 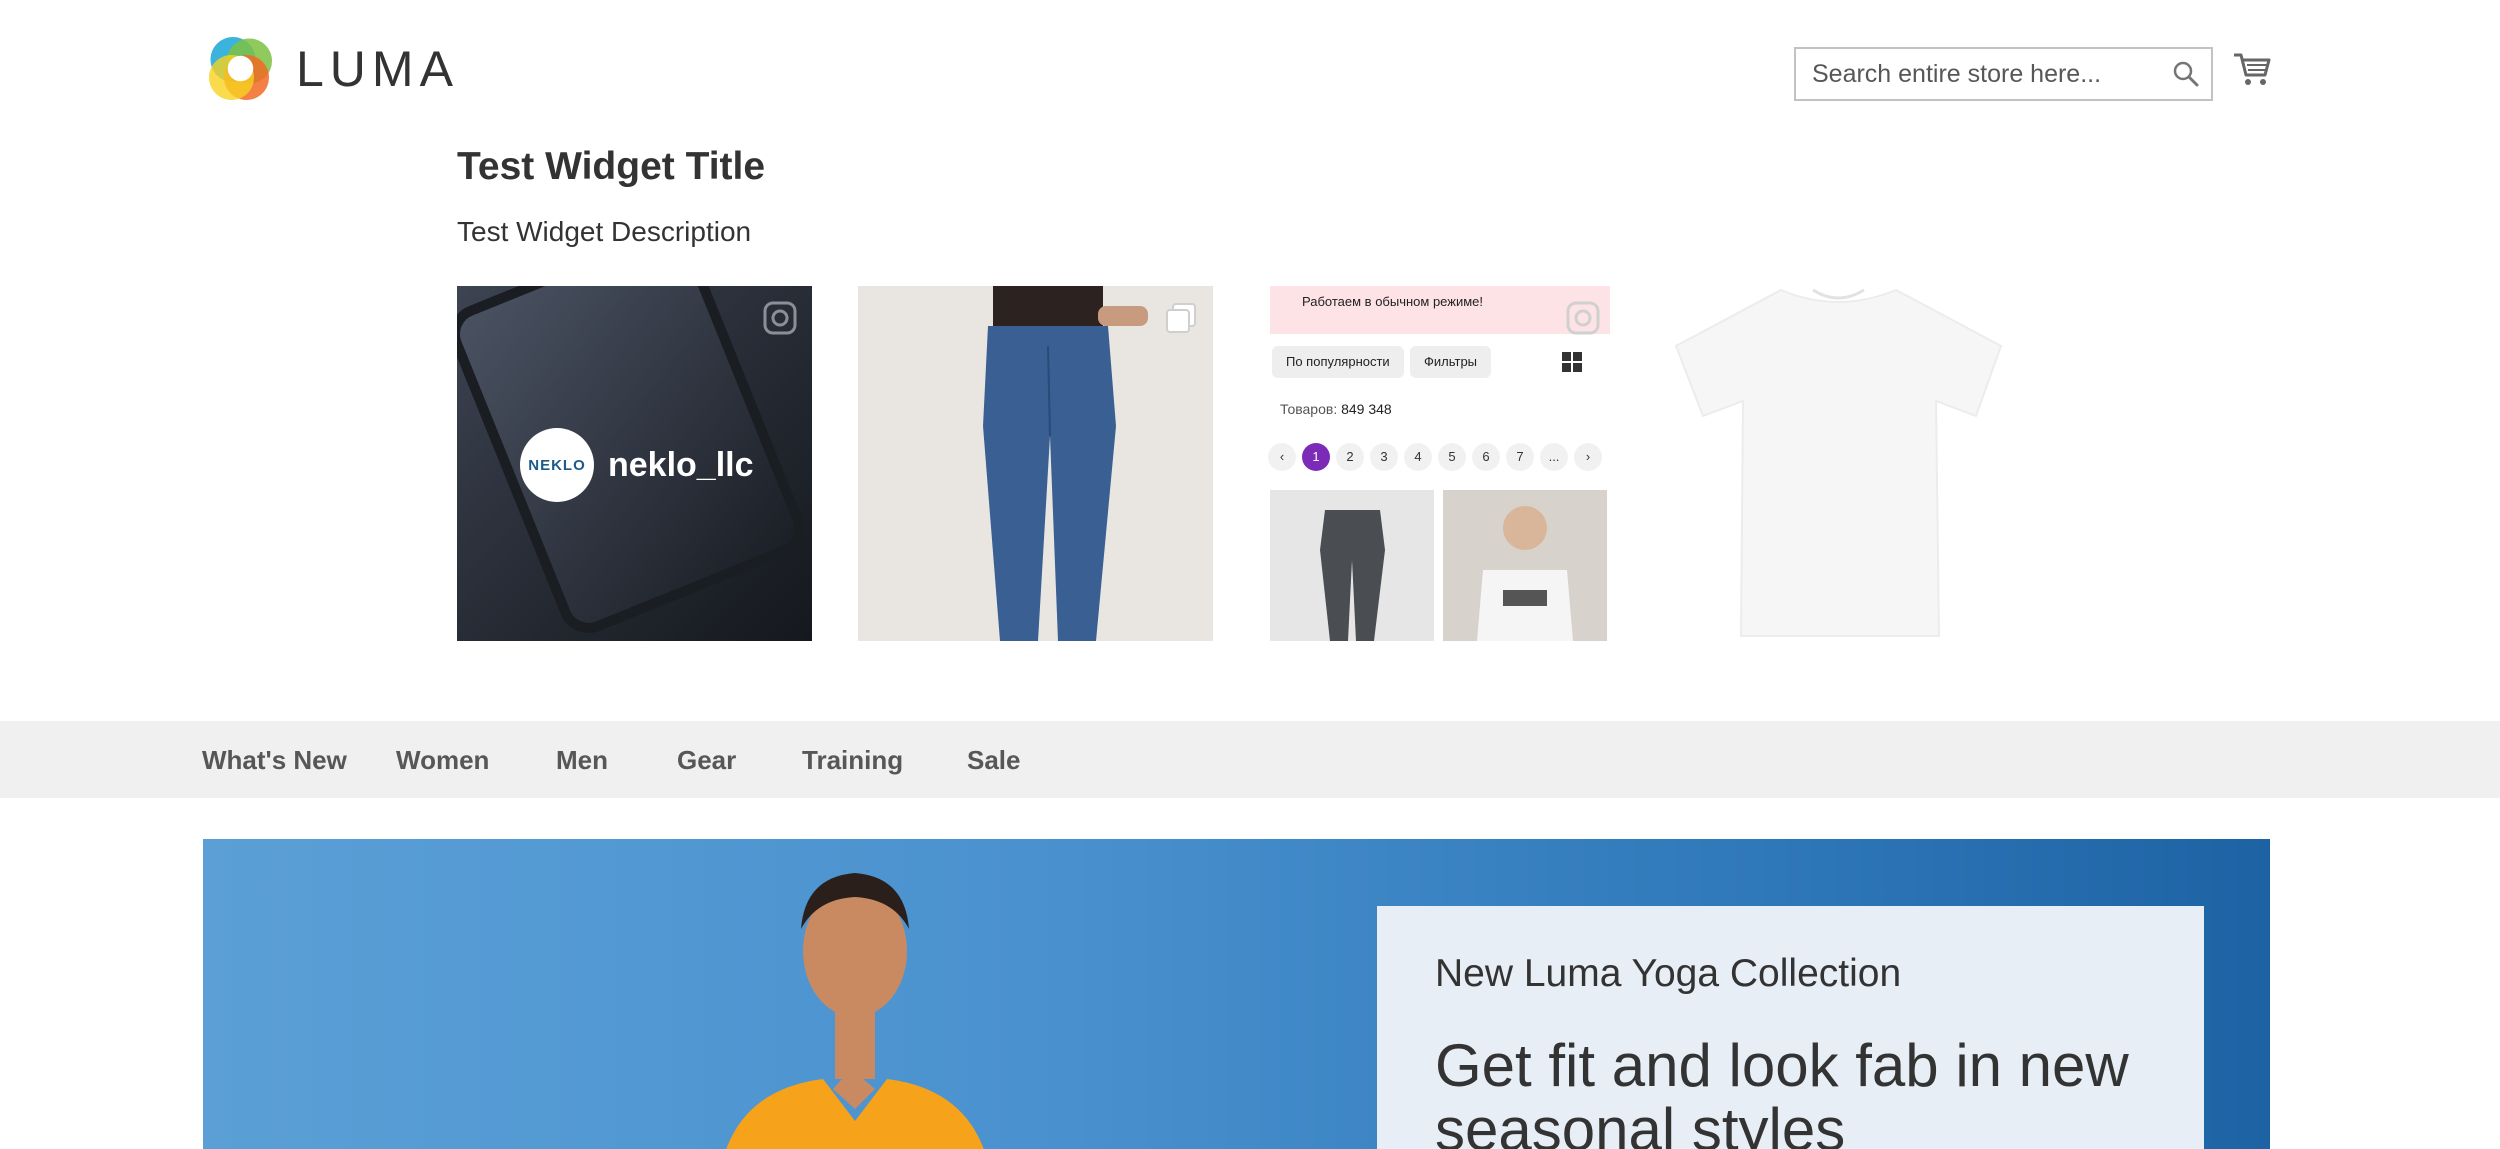 I want to click on jeans-thumb-image, so click(x=1352, y=575).